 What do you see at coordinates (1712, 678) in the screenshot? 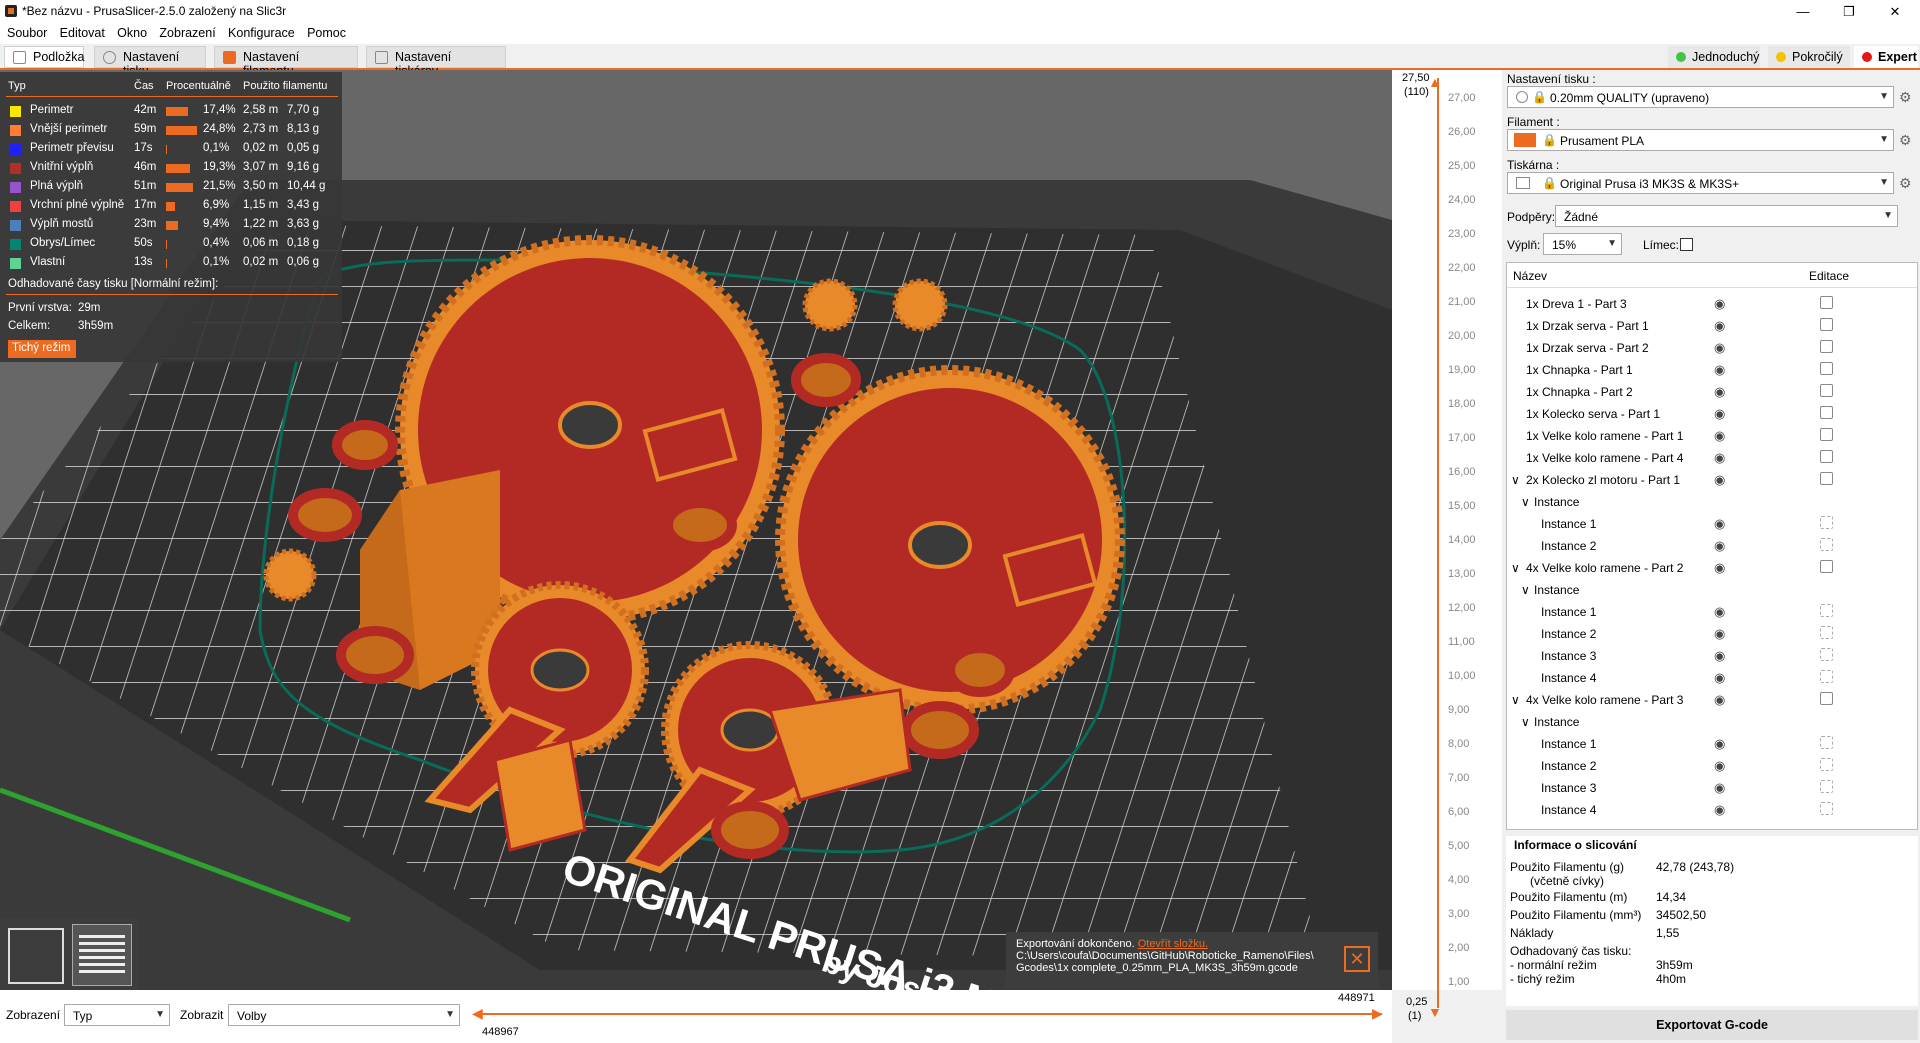
I see `instance-row: Instance 4 ◉` at bounding box center [1712, 678].